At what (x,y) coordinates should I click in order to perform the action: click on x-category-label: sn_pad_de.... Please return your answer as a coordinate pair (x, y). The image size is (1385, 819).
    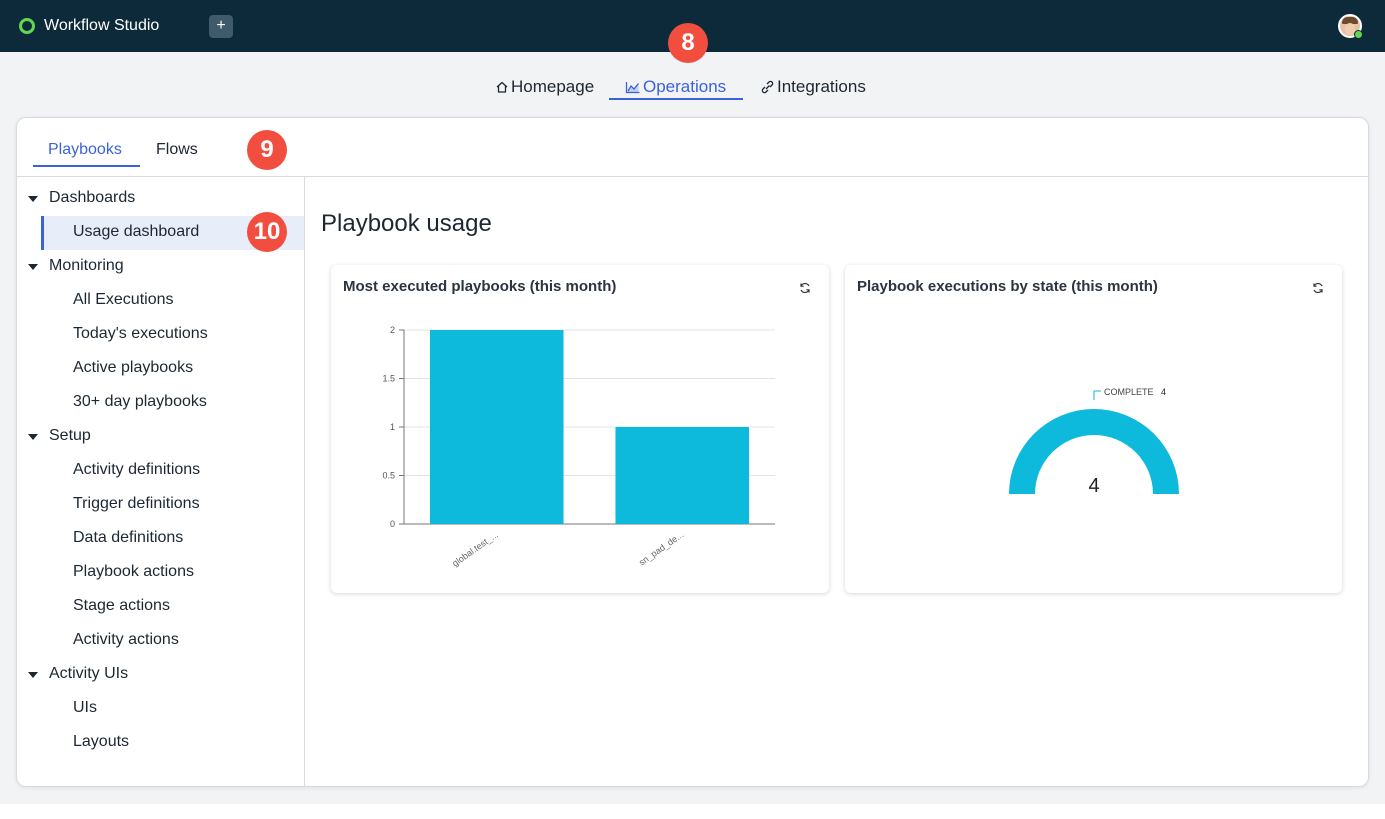
    Looking at the image, I should click on (661, 548).